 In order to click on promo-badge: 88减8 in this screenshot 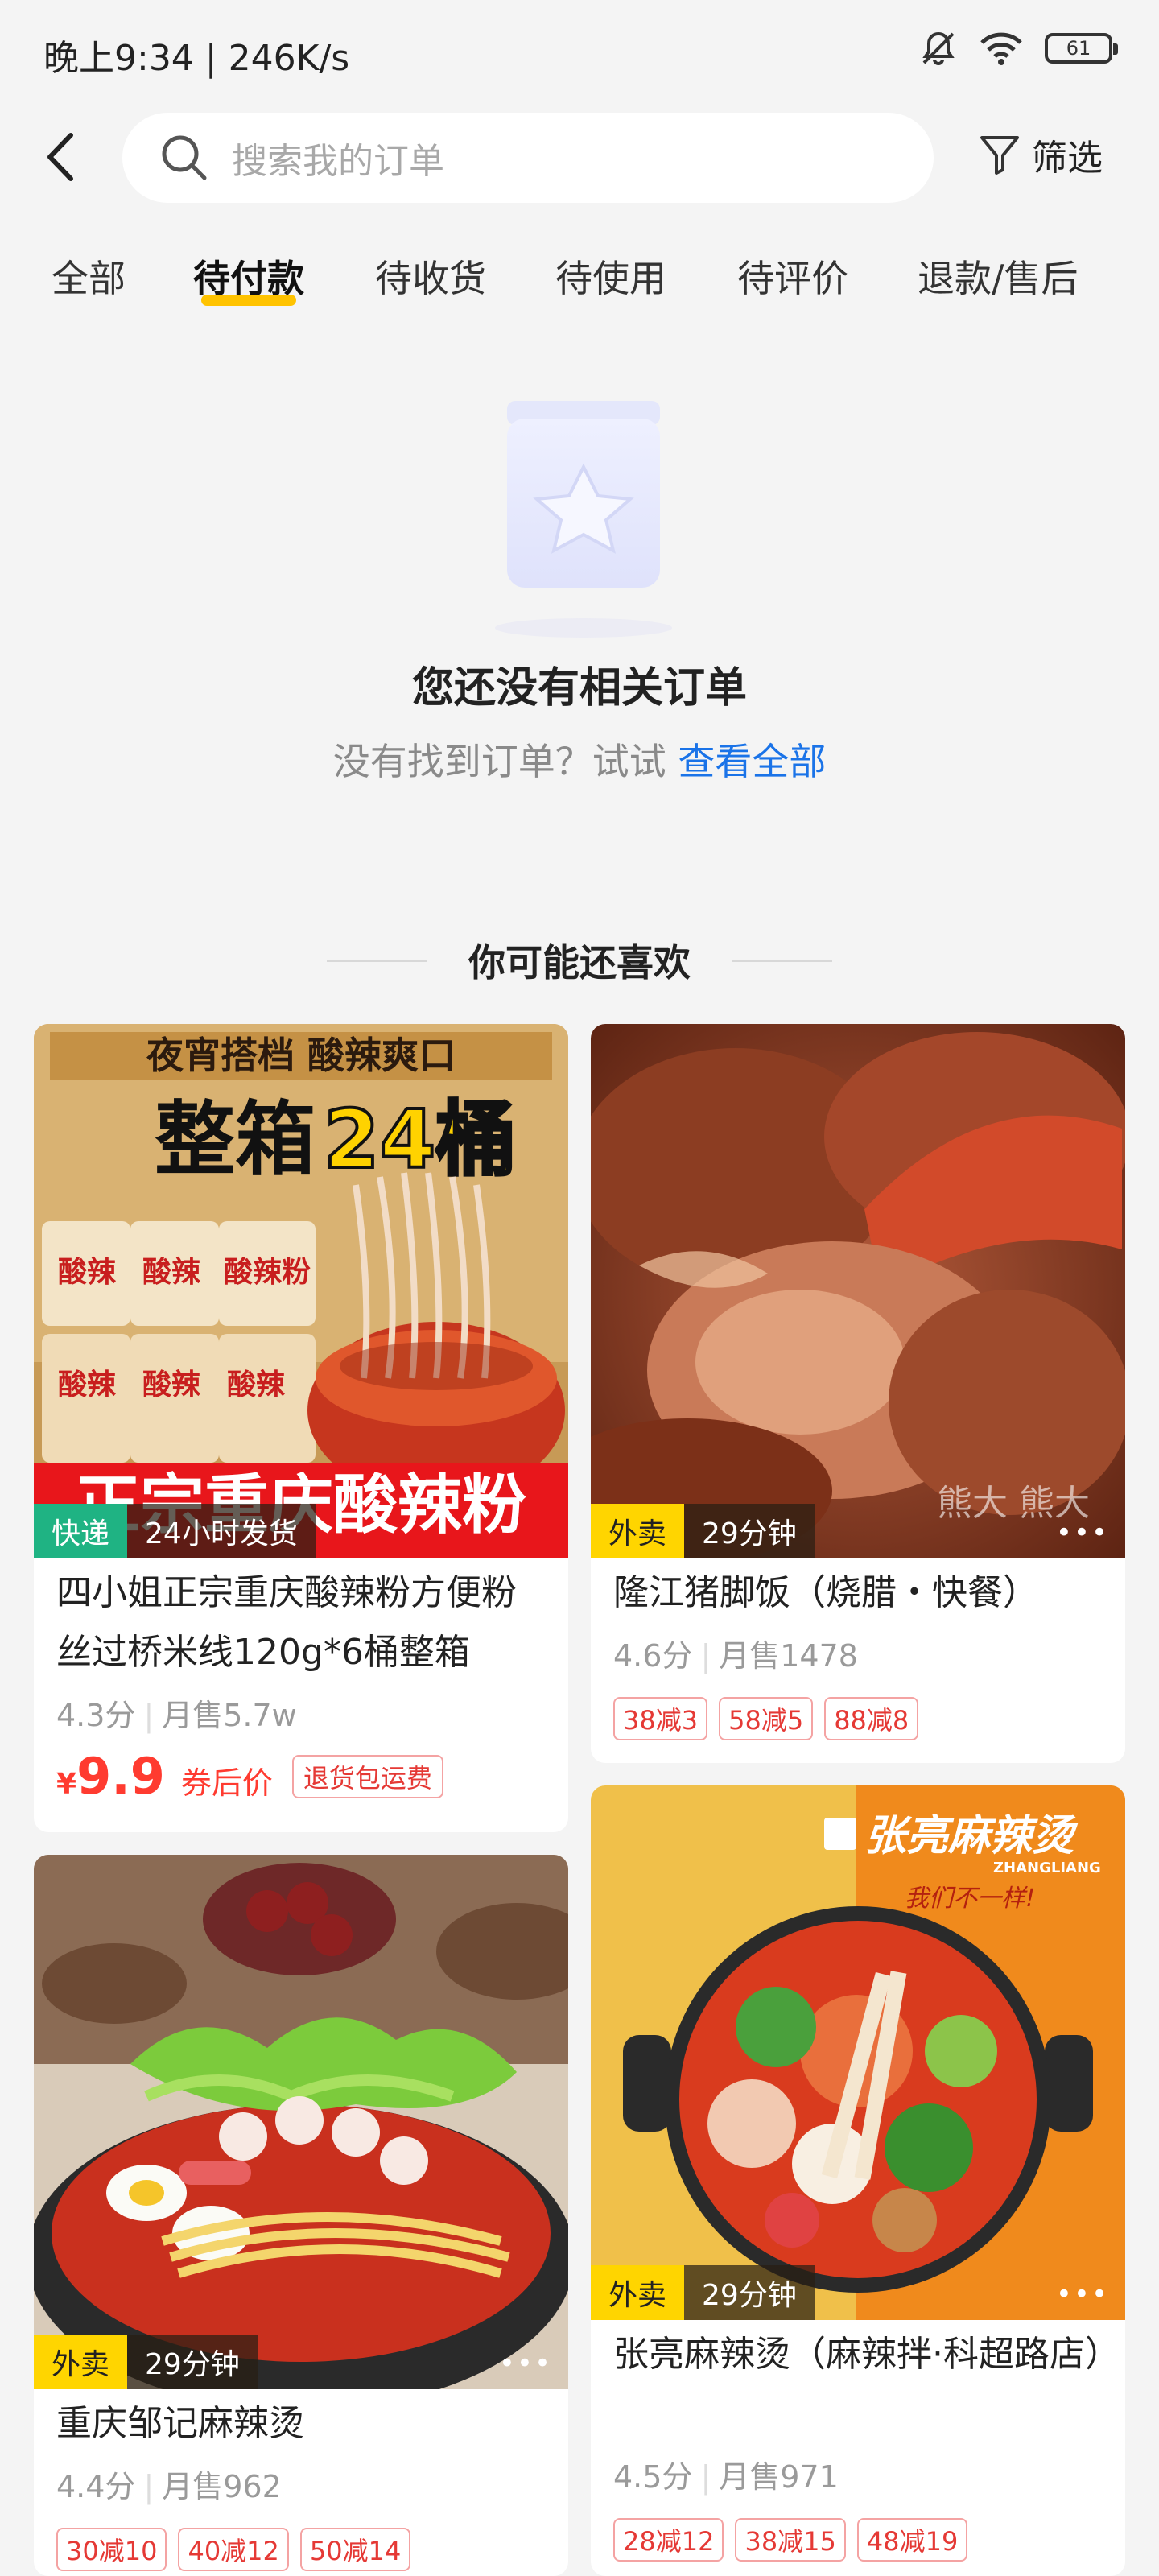, I will do `click(871, 1718)`.